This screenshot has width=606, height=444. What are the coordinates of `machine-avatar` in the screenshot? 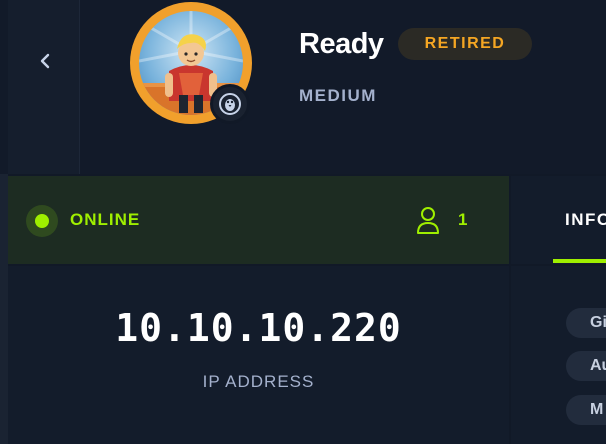 It's located at (191, 63).